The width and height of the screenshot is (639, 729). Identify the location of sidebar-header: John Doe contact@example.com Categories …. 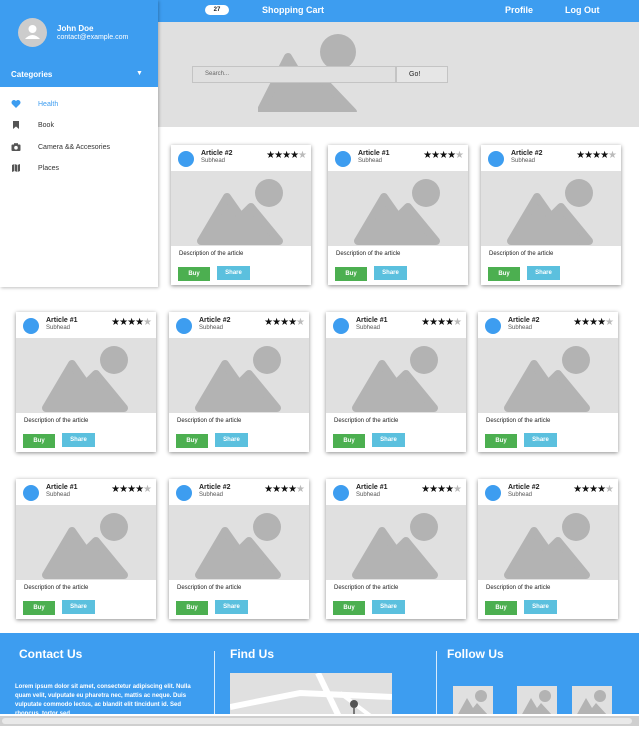
(79, 43).